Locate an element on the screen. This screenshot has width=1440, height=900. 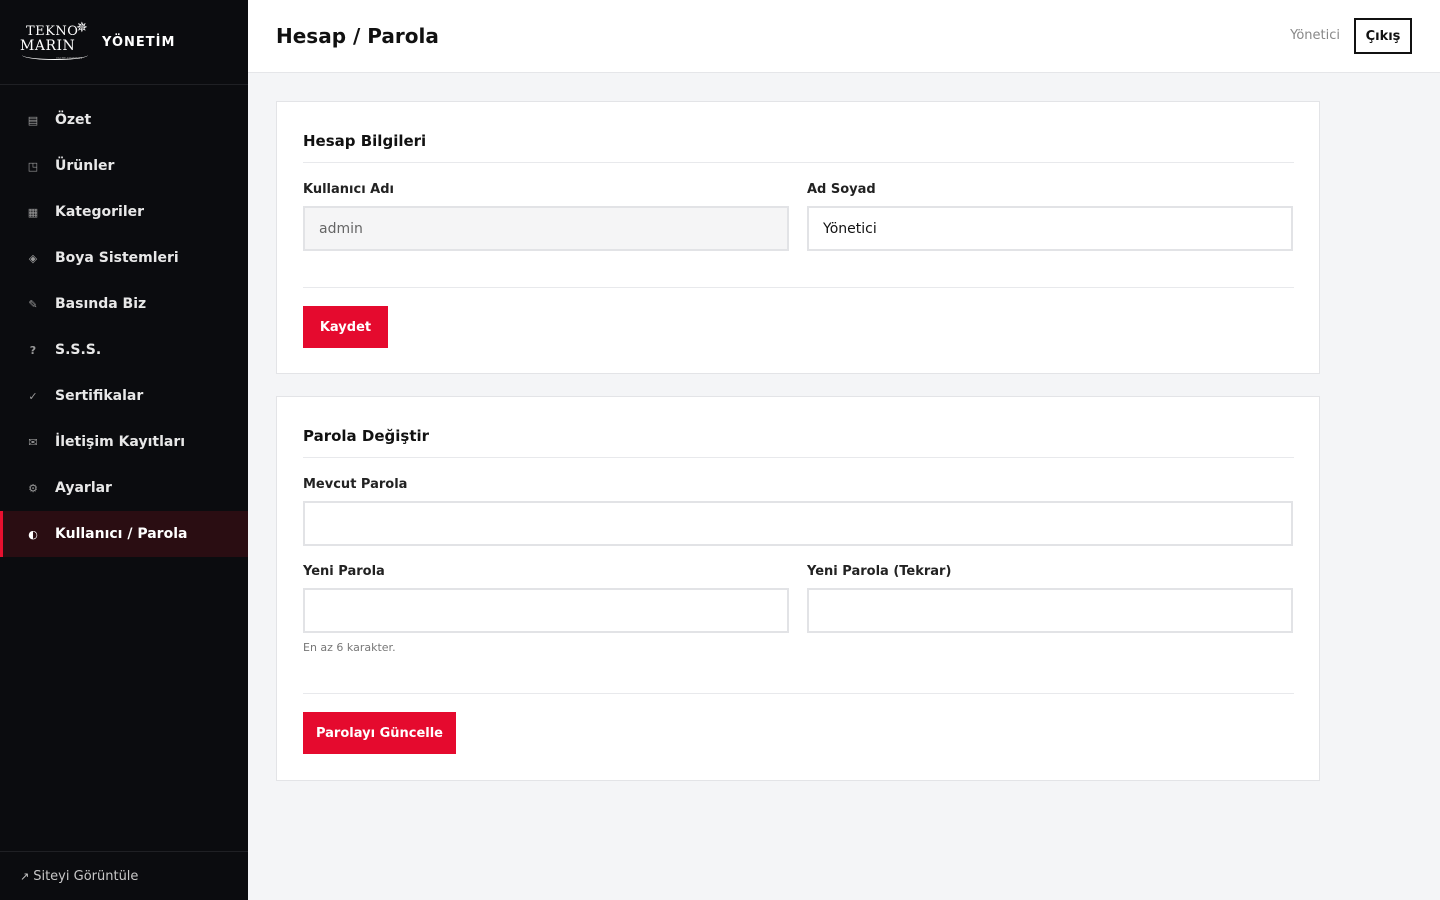
sidebar-item-kategoriler: ▦ Kategoriler is located at coordinates (124, 212).